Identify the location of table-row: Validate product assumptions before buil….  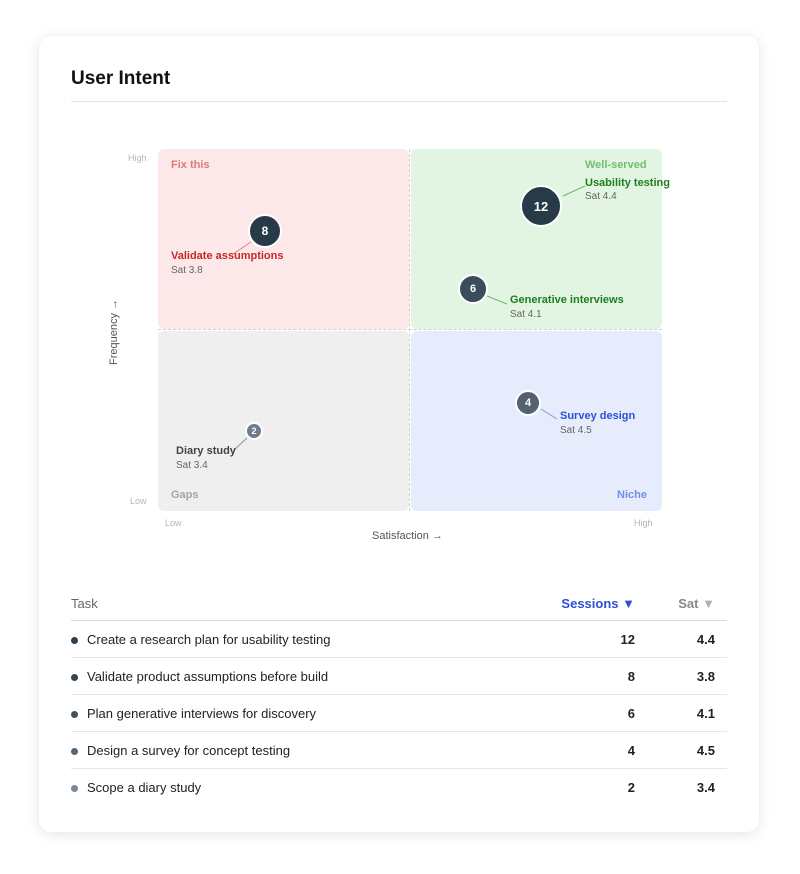
(399, 676).